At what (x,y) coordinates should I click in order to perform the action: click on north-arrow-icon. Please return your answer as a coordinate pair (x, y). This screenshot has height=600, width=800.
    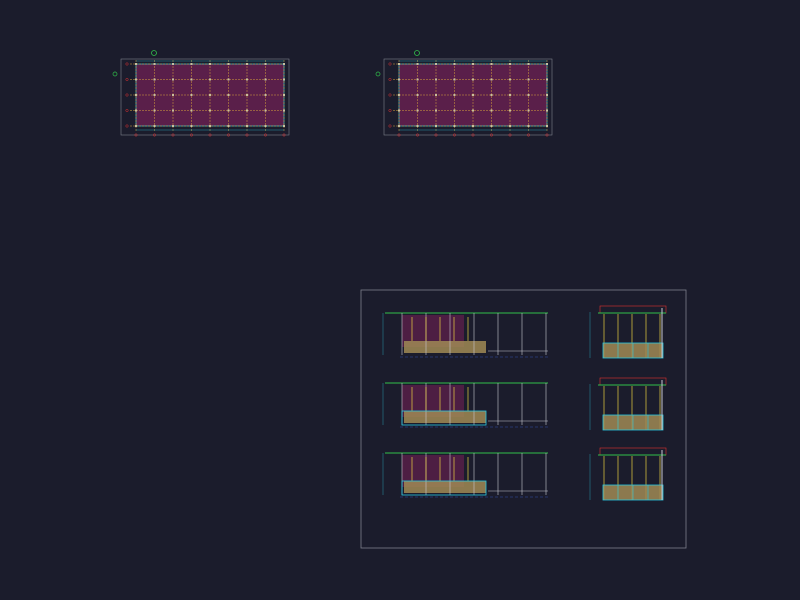
    Looking at the image, I should click on (154, 53).